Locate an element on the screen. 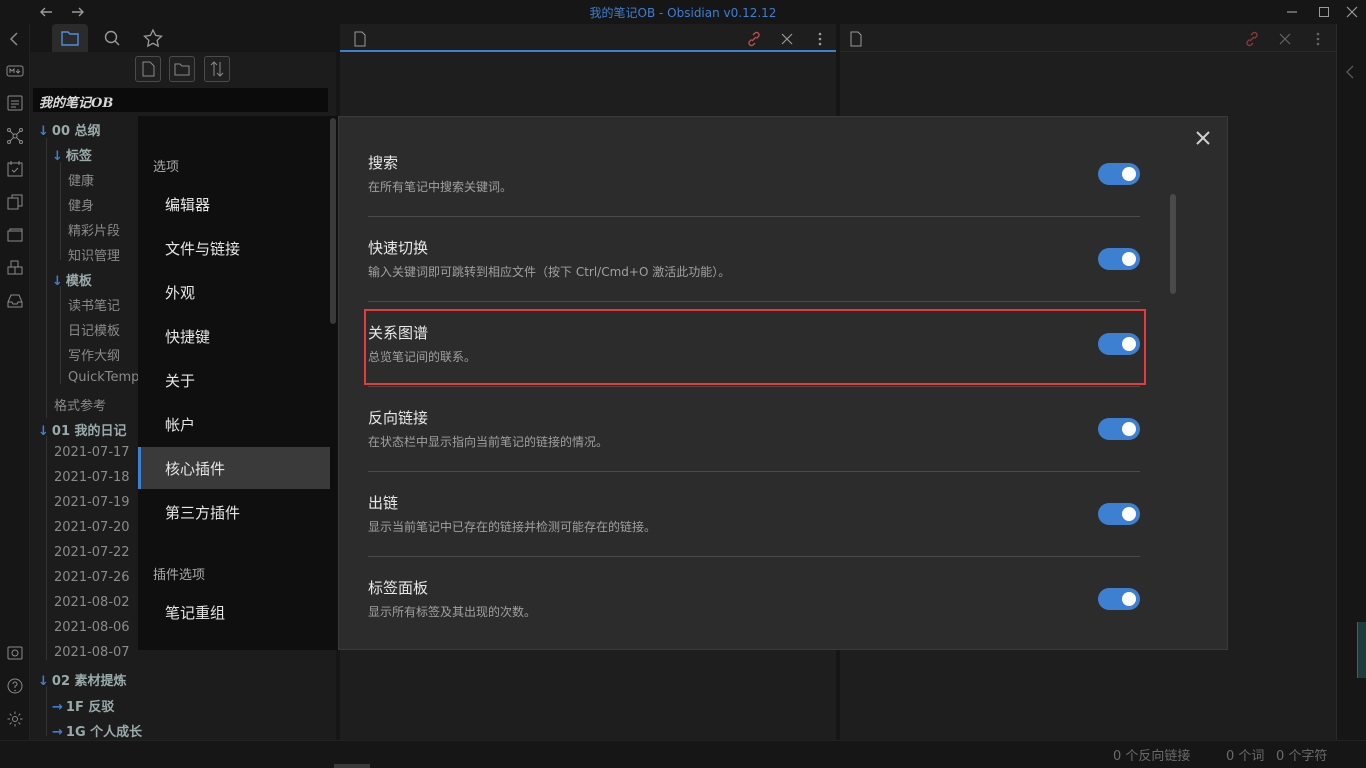  close-icon is located at coordinates (1203, 138).